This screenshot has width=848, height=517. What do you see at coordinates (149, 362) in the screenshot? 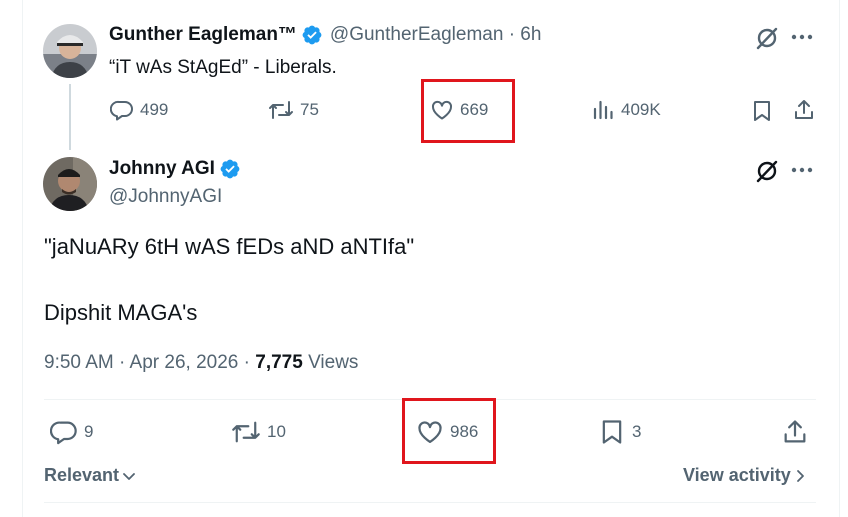
I see `timestamp: 9:50 AM · Apr 26, 2026 ·` at bounding box center [149, 362].